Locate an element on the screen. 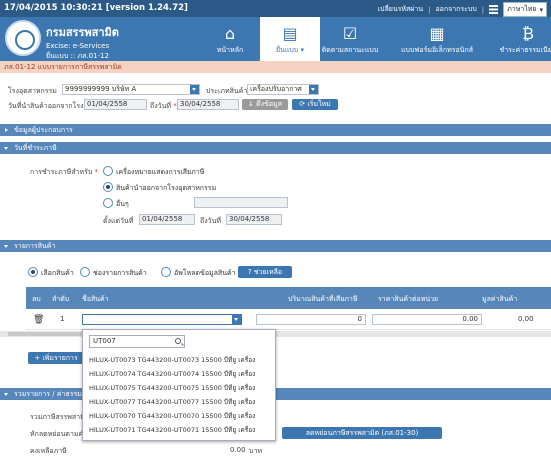  section-product-list: รายการสินค้า is located at coordinates (275, 246).